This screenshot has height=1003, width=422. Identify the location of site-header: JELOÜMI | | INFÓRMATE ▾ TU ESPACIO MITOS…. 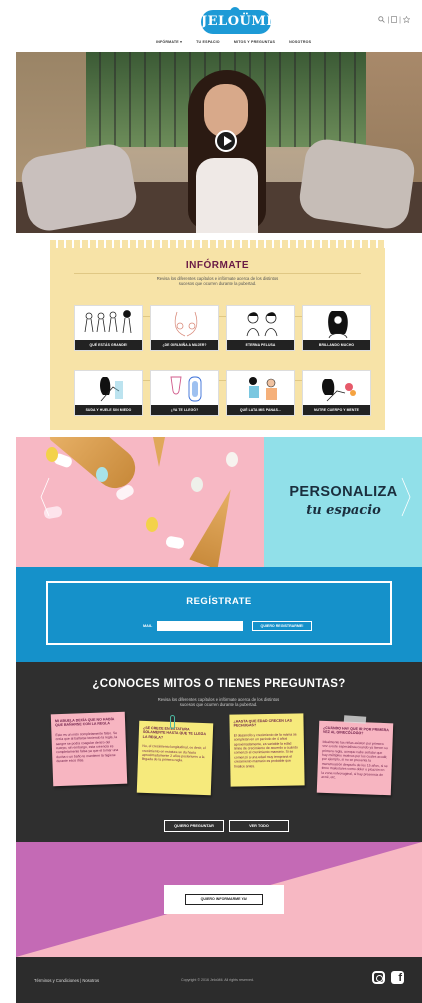
(219, 26).